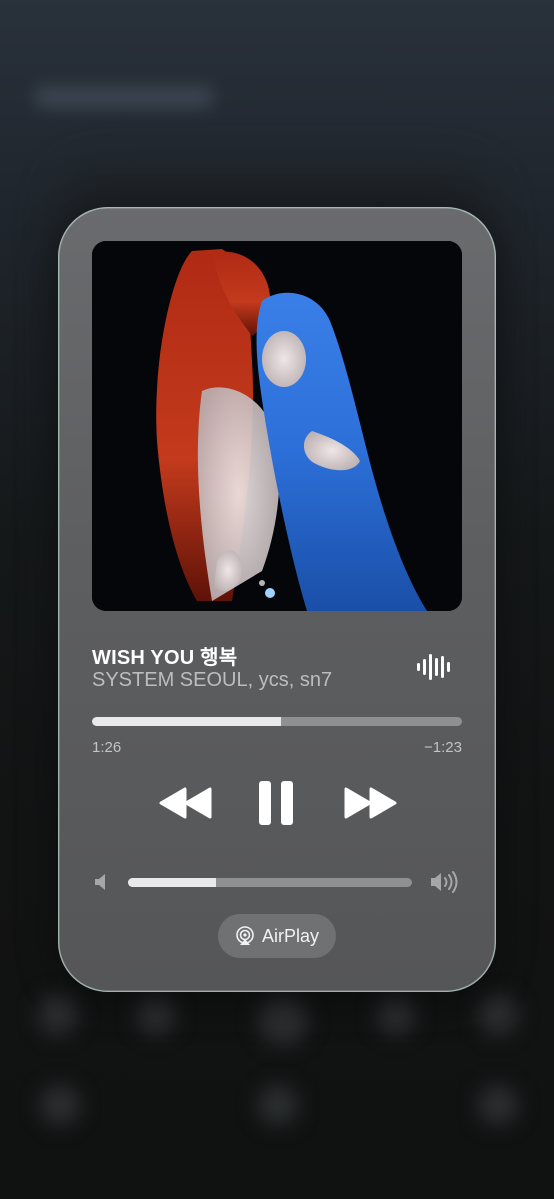 The width and height of the screenshot is (554, 1199). I want to click on volume-level-fill, so click(172, 882).